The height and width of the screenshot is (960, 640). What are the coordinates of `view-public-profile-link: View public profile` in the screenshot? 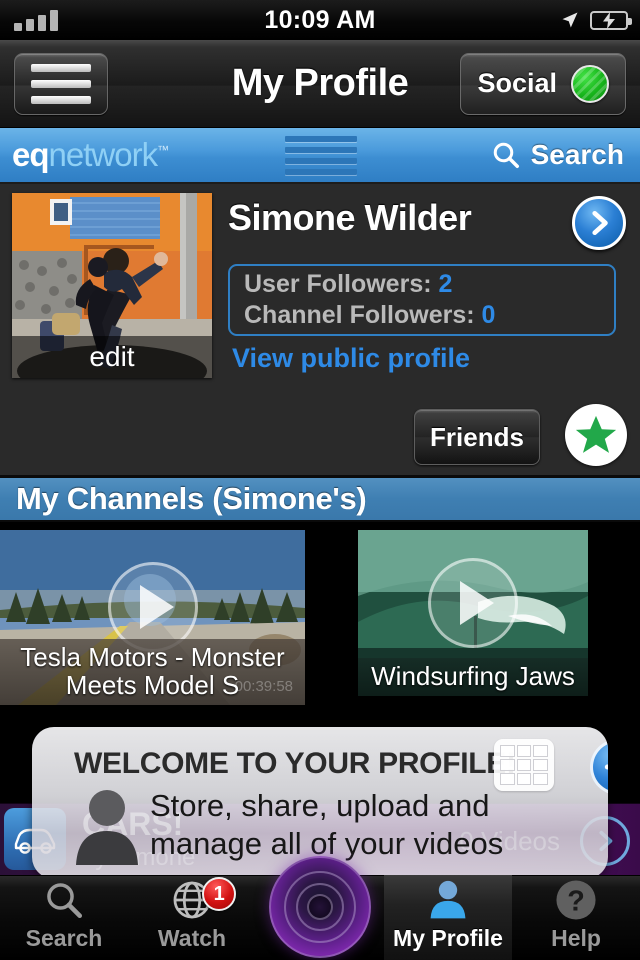 It's located at (351, 358).